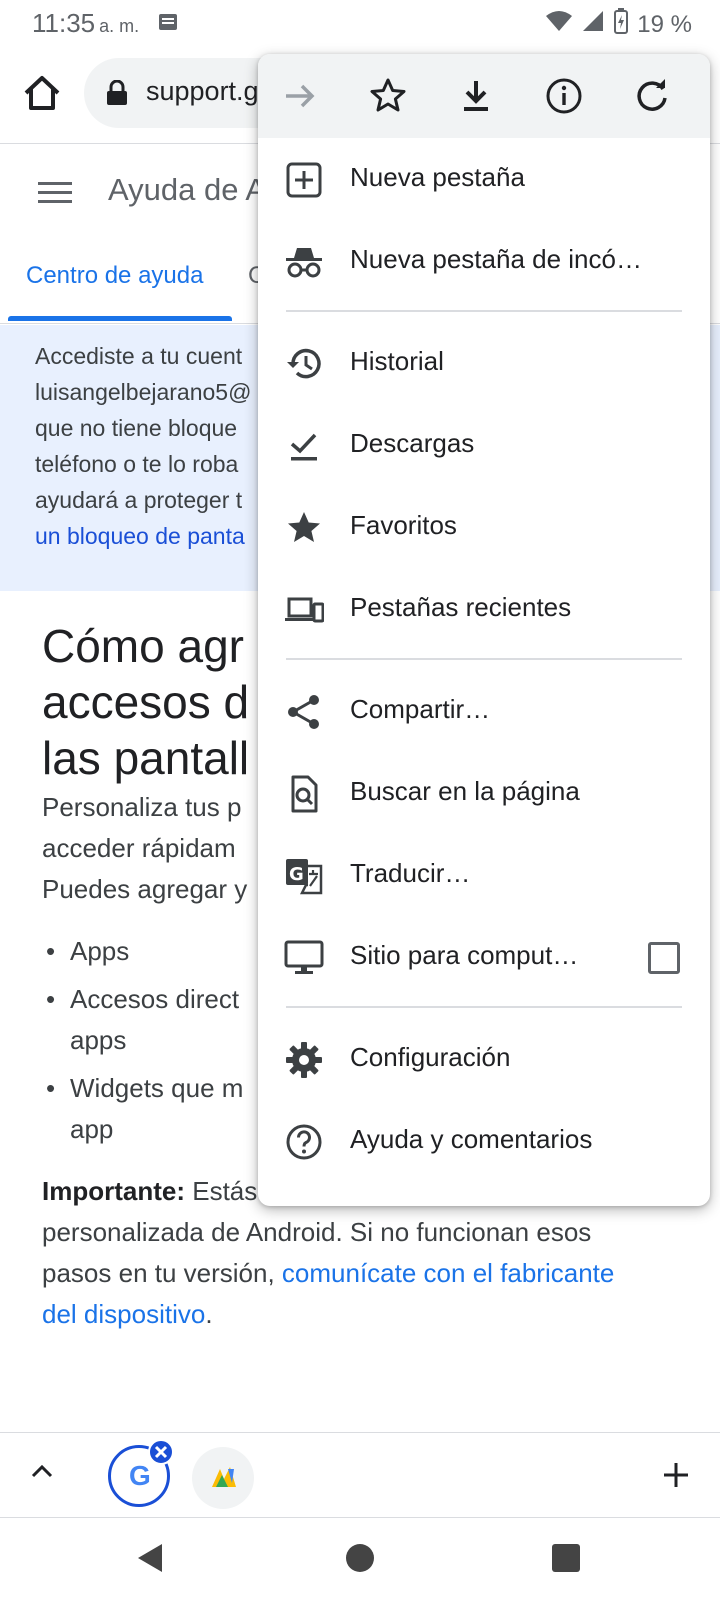 The height and width of the screenshot is (1600, 720). What do you see at coordinates (448, 1273) in the screenshot?
I see `contact-manufacturer-link: comunícate con el fabricante` at bounding box center [448, 1273].